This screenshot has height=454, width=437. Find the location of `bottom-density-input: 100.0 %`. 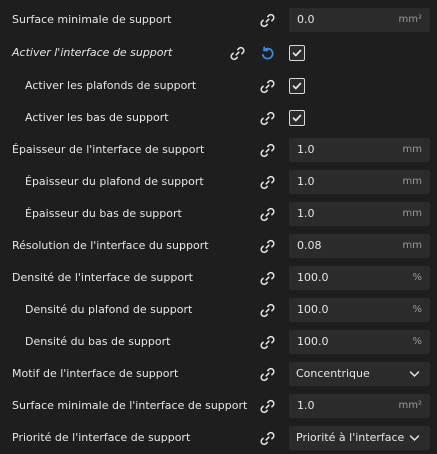

bottom-density-input: 100.0 % is located at coordinates (359, 342).